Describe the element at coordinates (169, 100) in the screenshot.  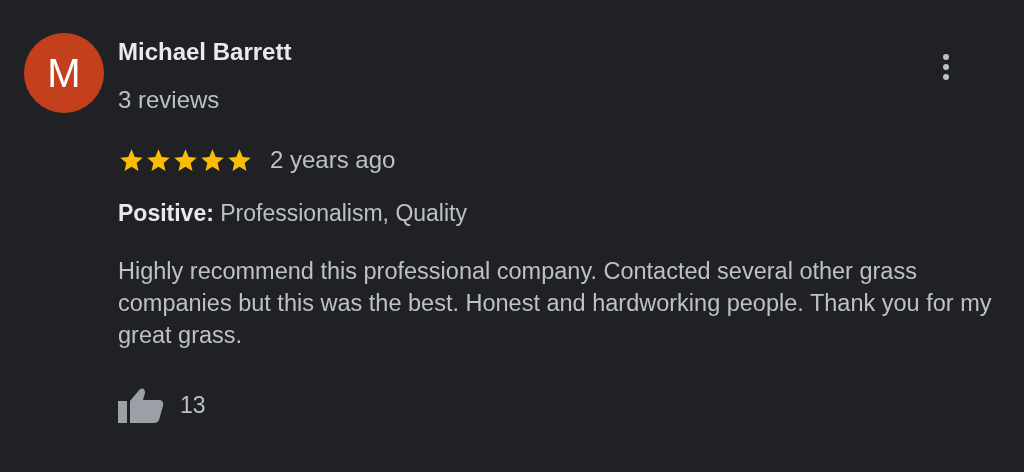
I see `review-count: 3 reviews` at that location.